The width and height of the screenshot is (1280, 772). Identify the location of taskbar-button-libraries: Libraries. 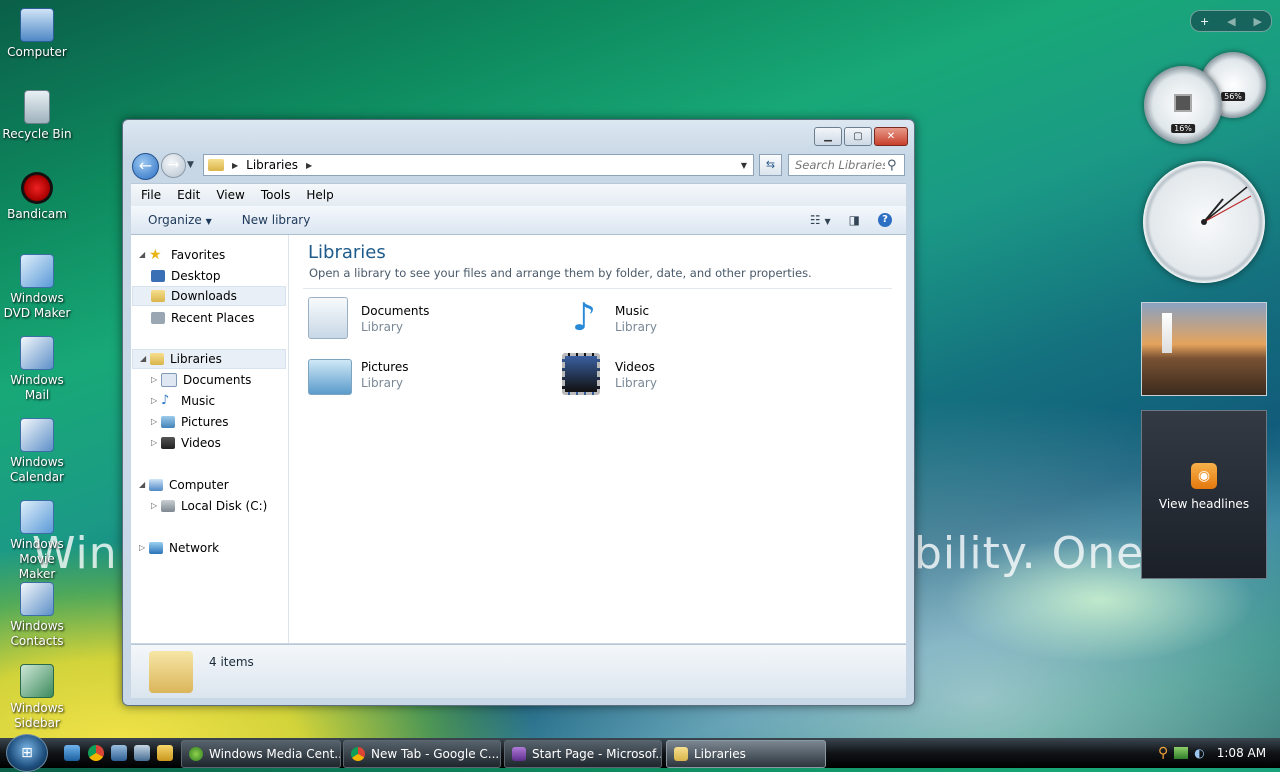
(746, 754).